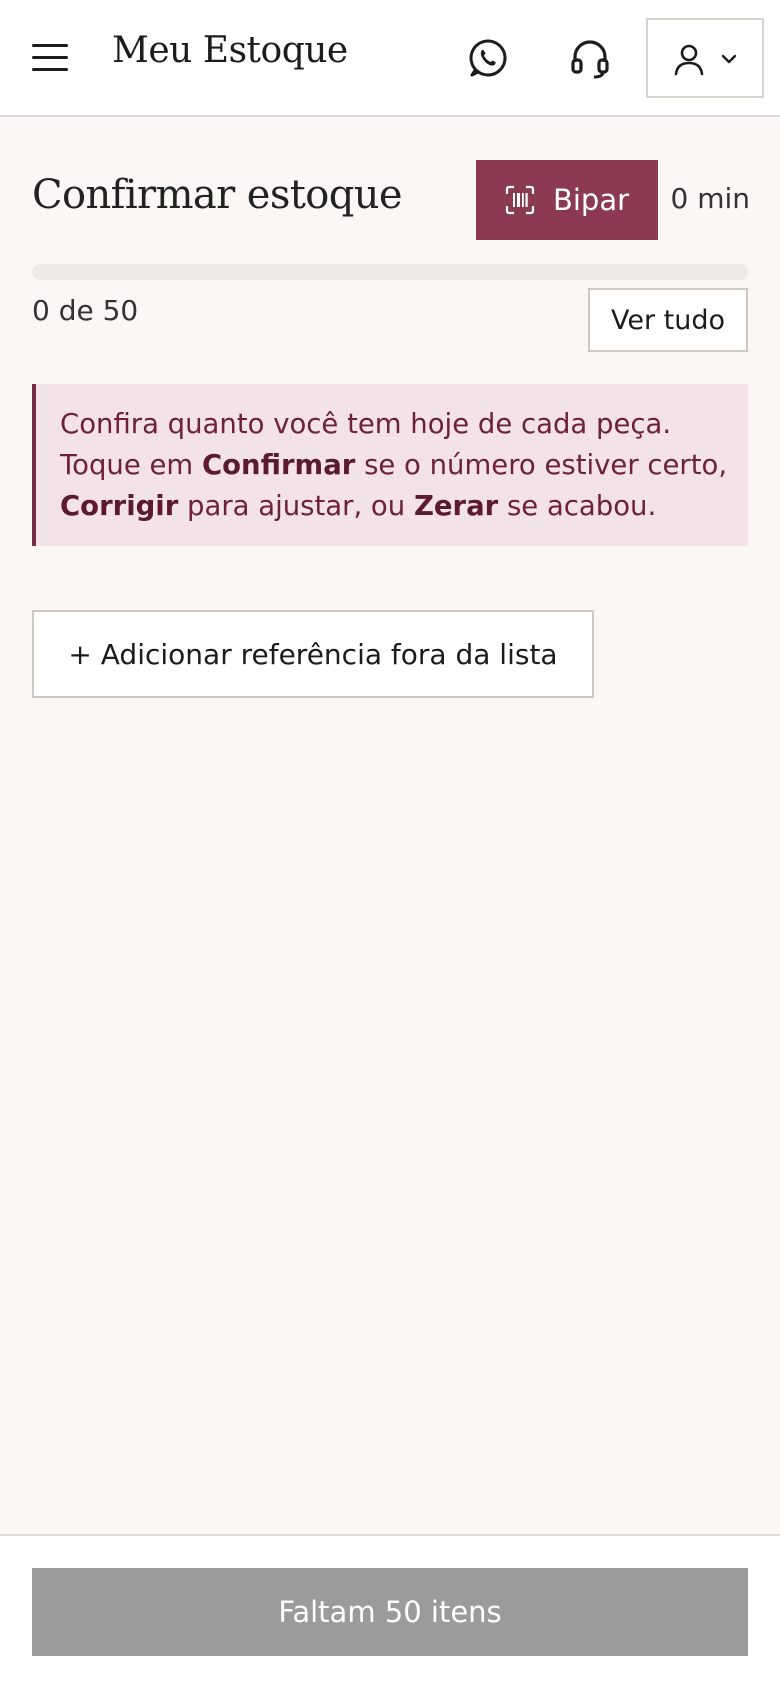 The width and height of the screenshot is (780, 1688). Describe the element at coordinates (85, 310) in the screenshot. I see `progress-label: 0 de 50` at that location.